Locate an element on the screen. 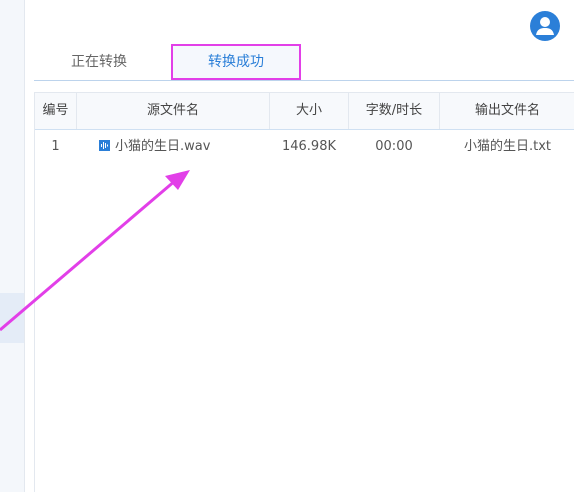 This screenshot has height=492, width=574. header-number: 编号 is located at coordinates (56, 111).